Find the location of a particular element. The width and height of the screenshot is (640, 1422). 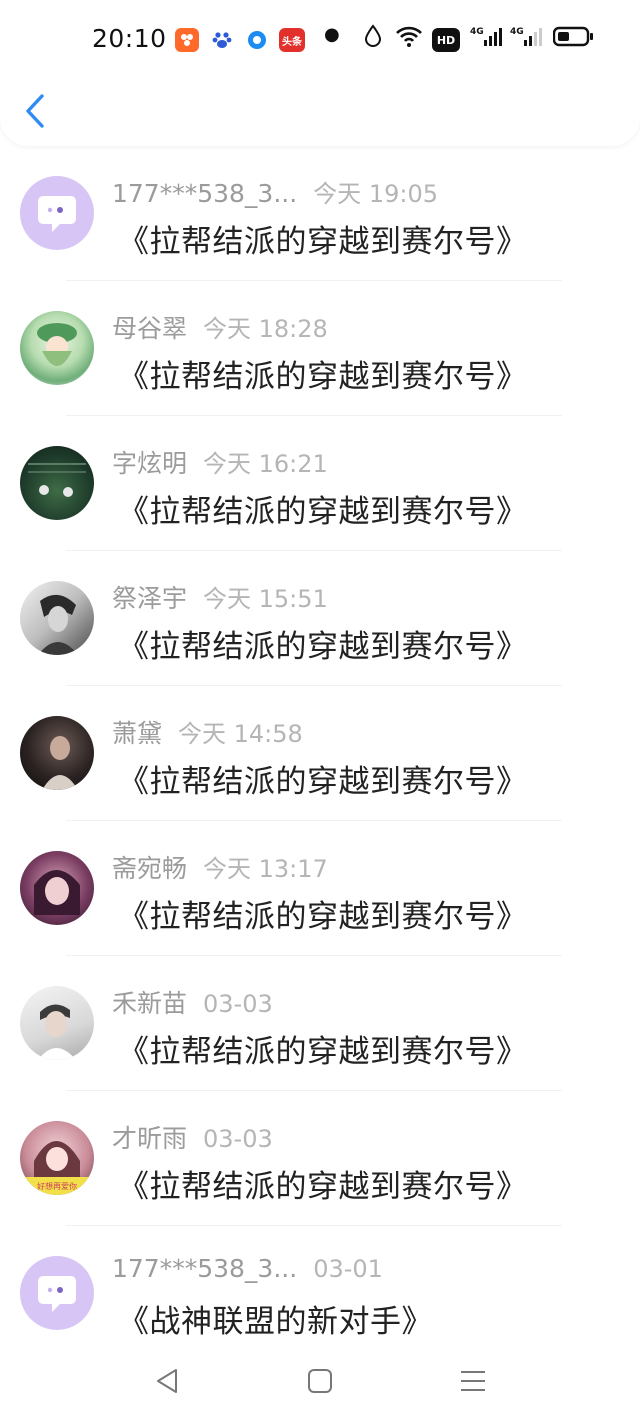

status-time: 20:10 is located at coordinates (129, 38).